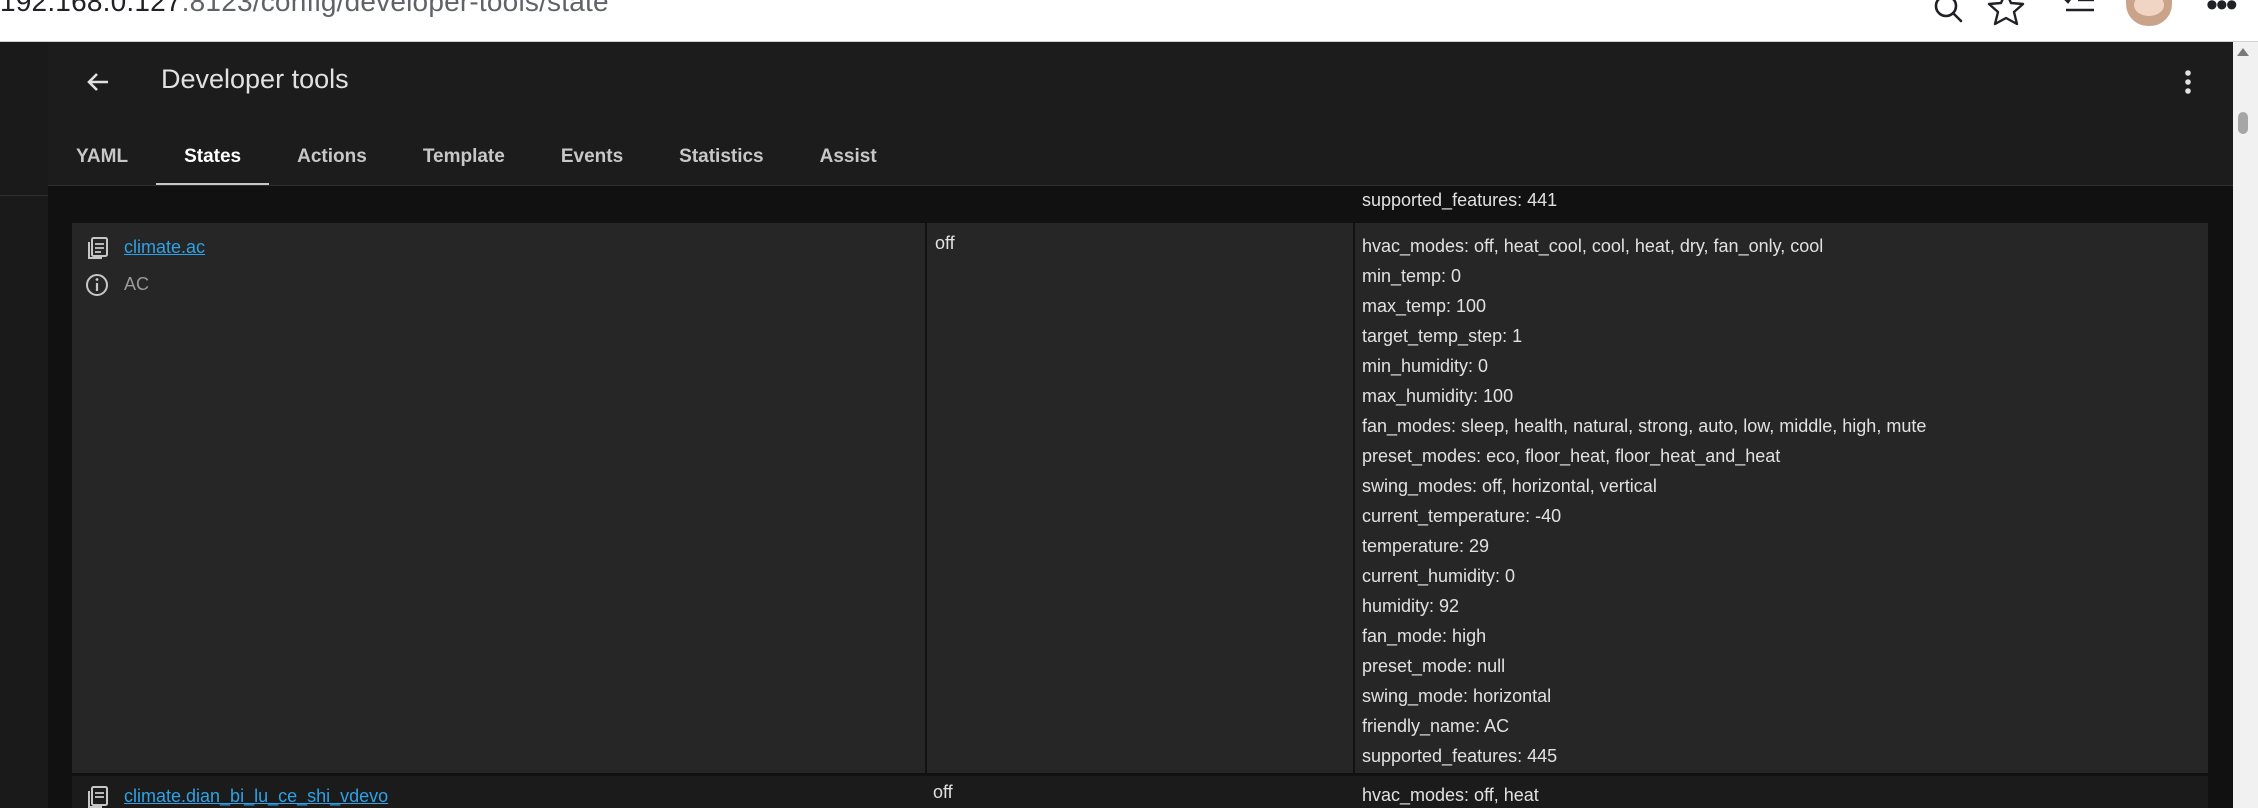 This screenshot has height=808, width=2258. I want to click on page-title: Developer tools, so click(255, 79).